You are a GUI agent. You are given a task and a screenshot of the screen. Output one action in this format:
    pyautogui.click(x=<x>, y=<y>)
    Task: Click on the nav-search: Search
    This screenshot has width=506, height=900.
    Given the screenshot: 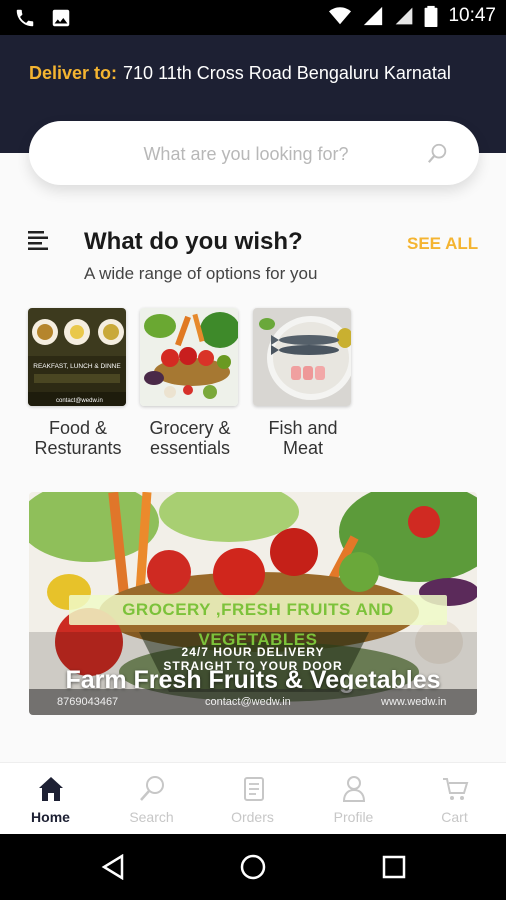 What is the action you would take?
    pyautogui.click(x=151, y=799)
    